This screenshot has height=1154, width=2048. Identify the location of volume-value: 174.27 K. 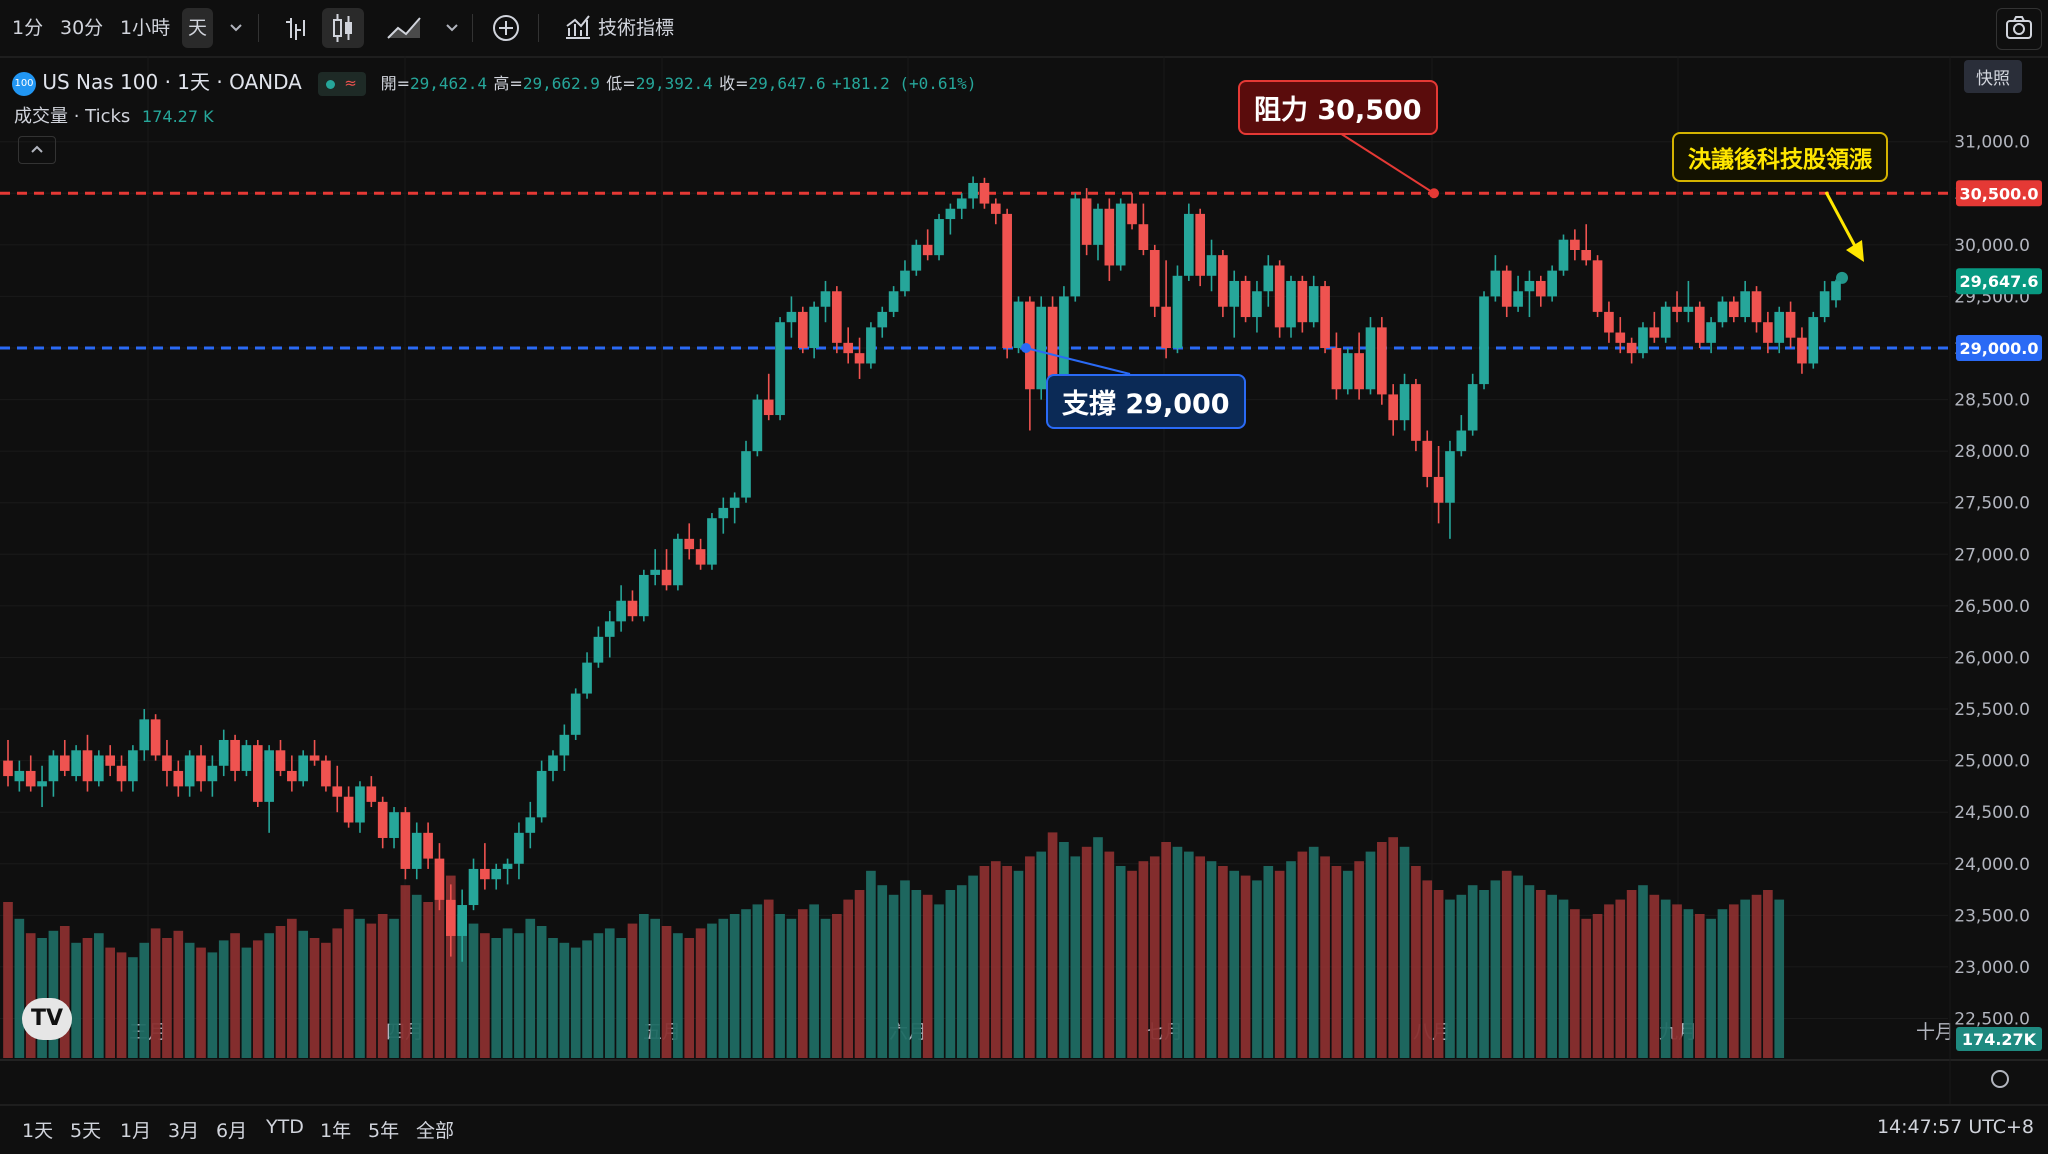
(178, 116).